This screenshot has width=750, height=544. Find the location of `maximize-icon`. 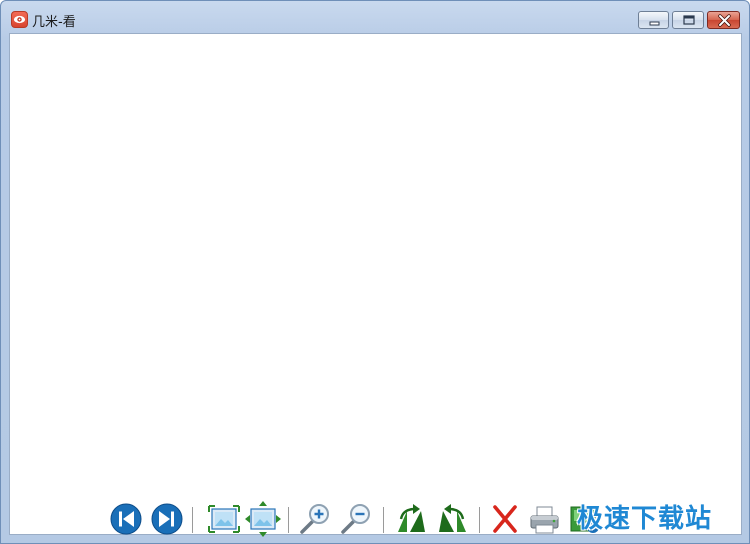

maximize-icon is located at coordinates (689, 20).